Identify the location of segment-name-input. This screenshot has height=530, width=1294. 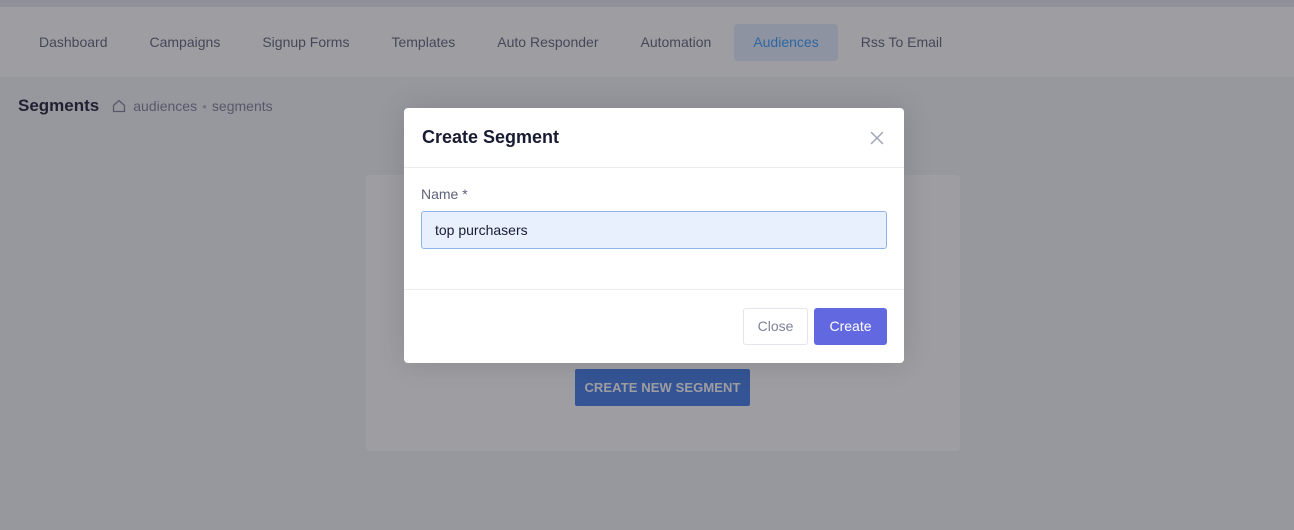
(654, 230).